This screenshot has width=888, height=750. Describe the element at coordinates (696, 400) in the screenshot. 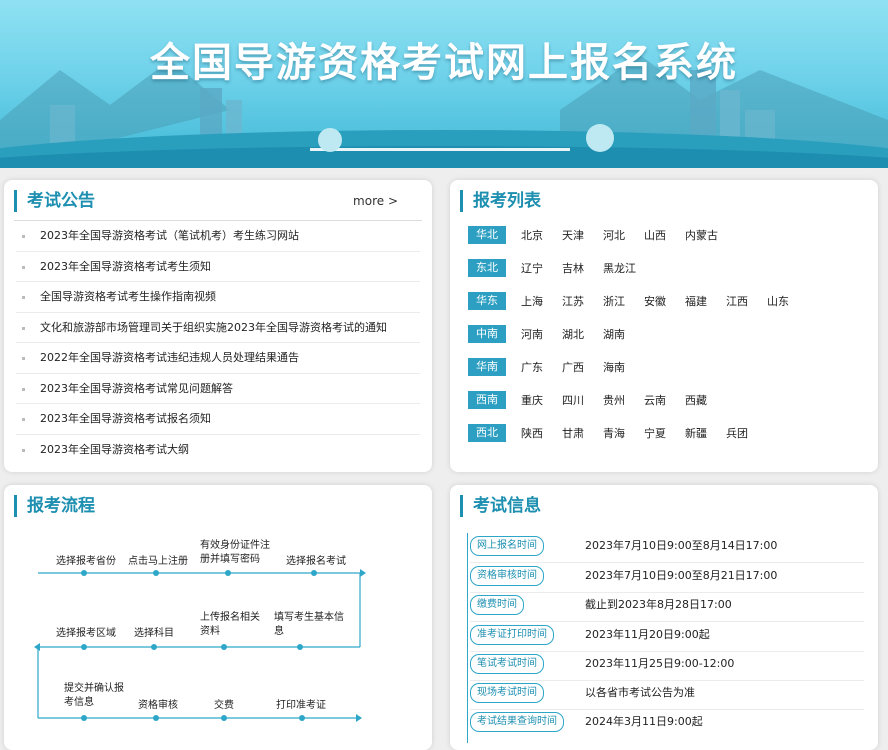

I see `city-link: 西藏` at that location.